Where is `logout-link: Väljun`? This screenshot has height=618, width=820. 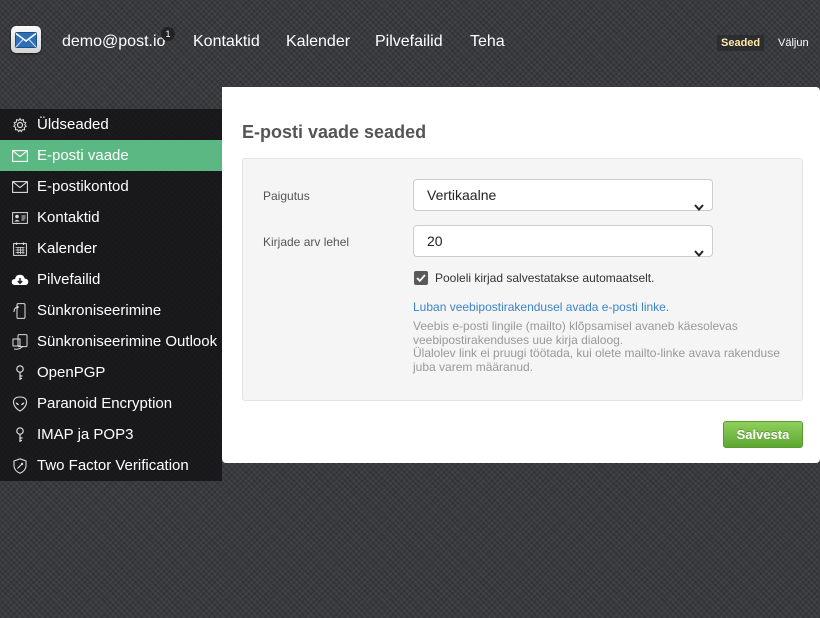
logout-link: Väljun is located at coordinates (793, 43).